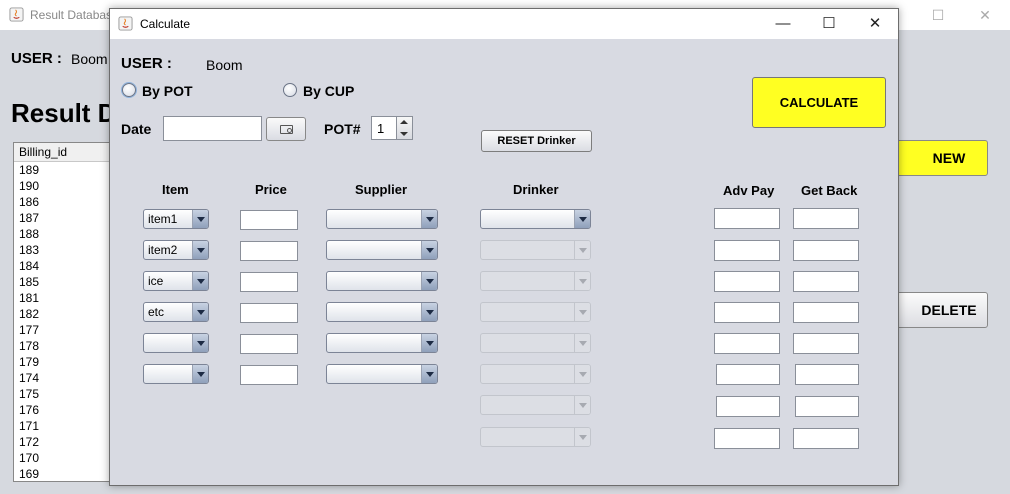  Describe the element at coordinates (328, 91) in the screenshot. I see `by-cup-label: By CUP` at that location.